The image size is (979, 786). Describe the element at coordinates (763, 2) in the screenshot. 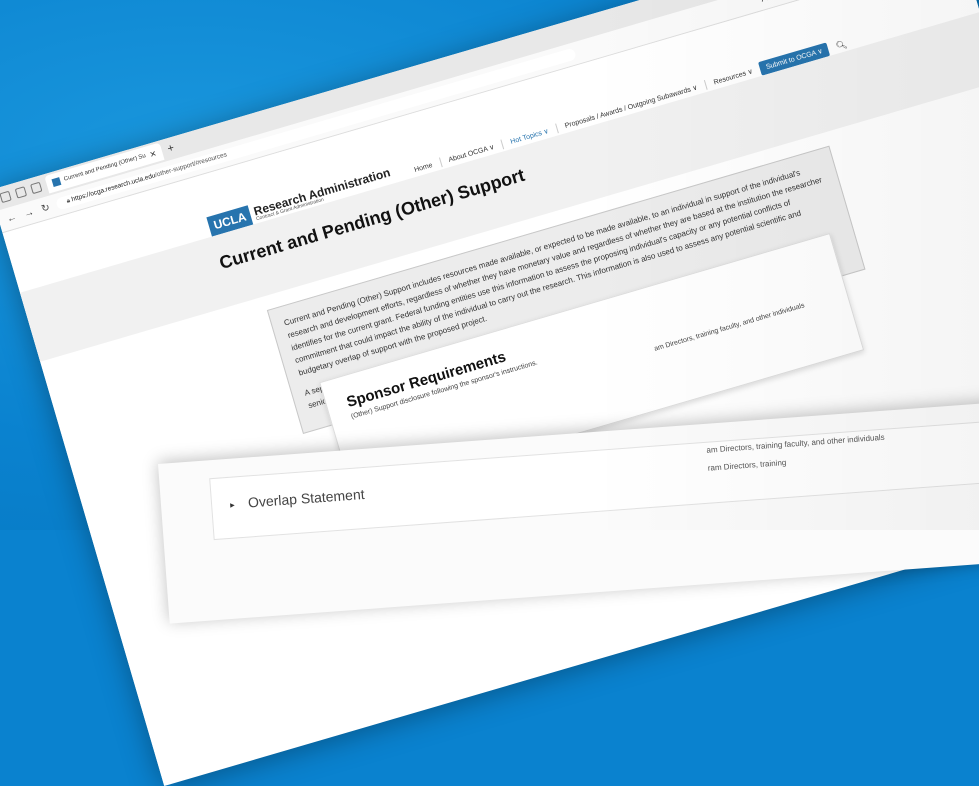

I see `read-aloud-icon: A` at that location.